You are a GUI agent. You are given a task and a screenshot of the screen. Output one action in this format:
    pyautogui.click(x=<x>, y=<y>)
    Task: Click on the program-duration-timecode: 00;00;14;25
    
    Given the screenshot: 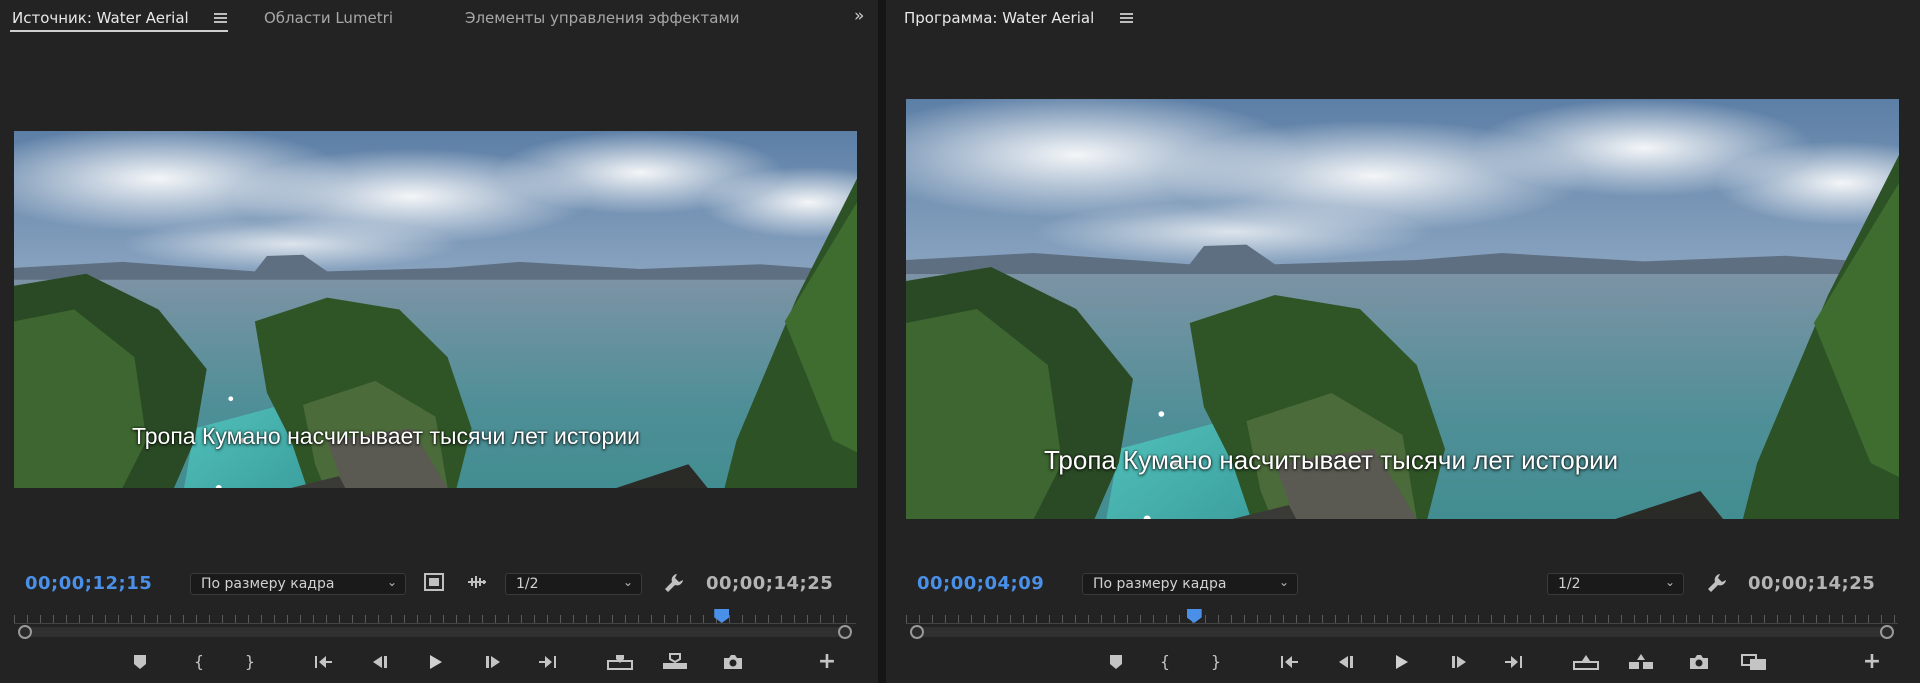 What is the action you would take?
    pyautogui.click(x=1812, y=583)
    